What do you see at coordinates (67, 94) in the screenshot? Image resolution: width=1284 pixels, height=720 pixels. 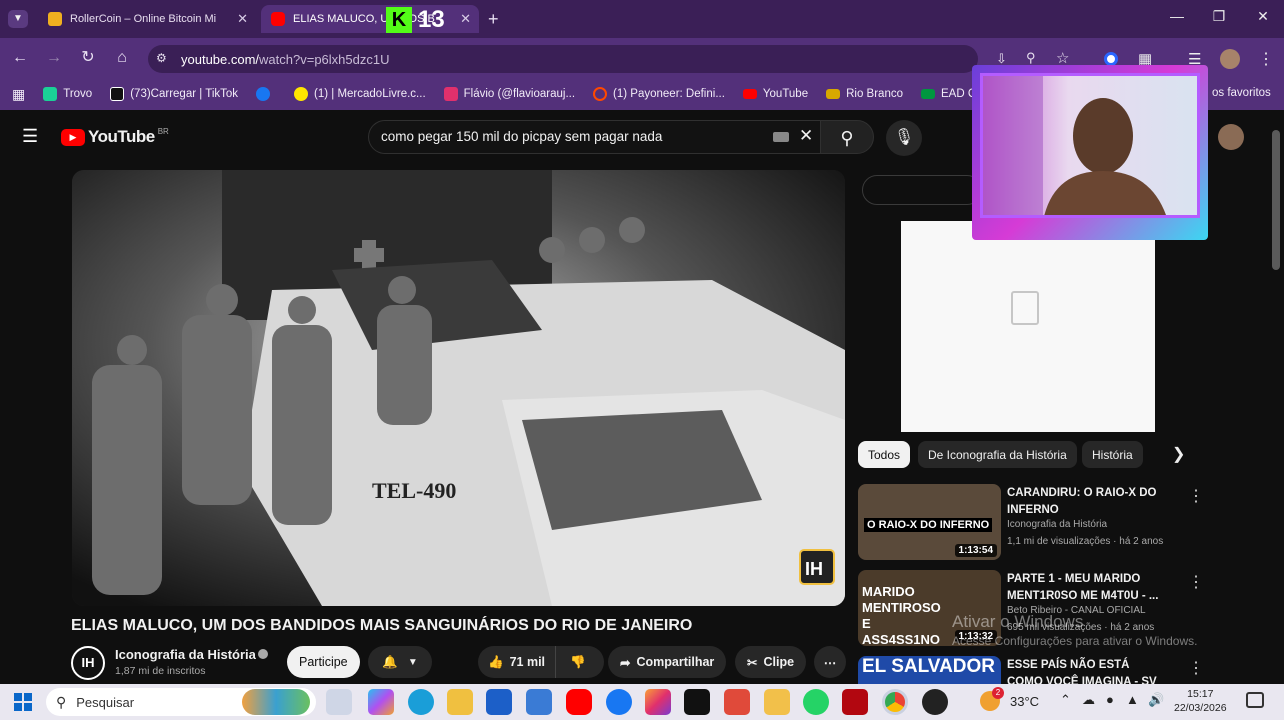 I see `bookmark-trovo: Trovo` at bounding box center [67, 94].